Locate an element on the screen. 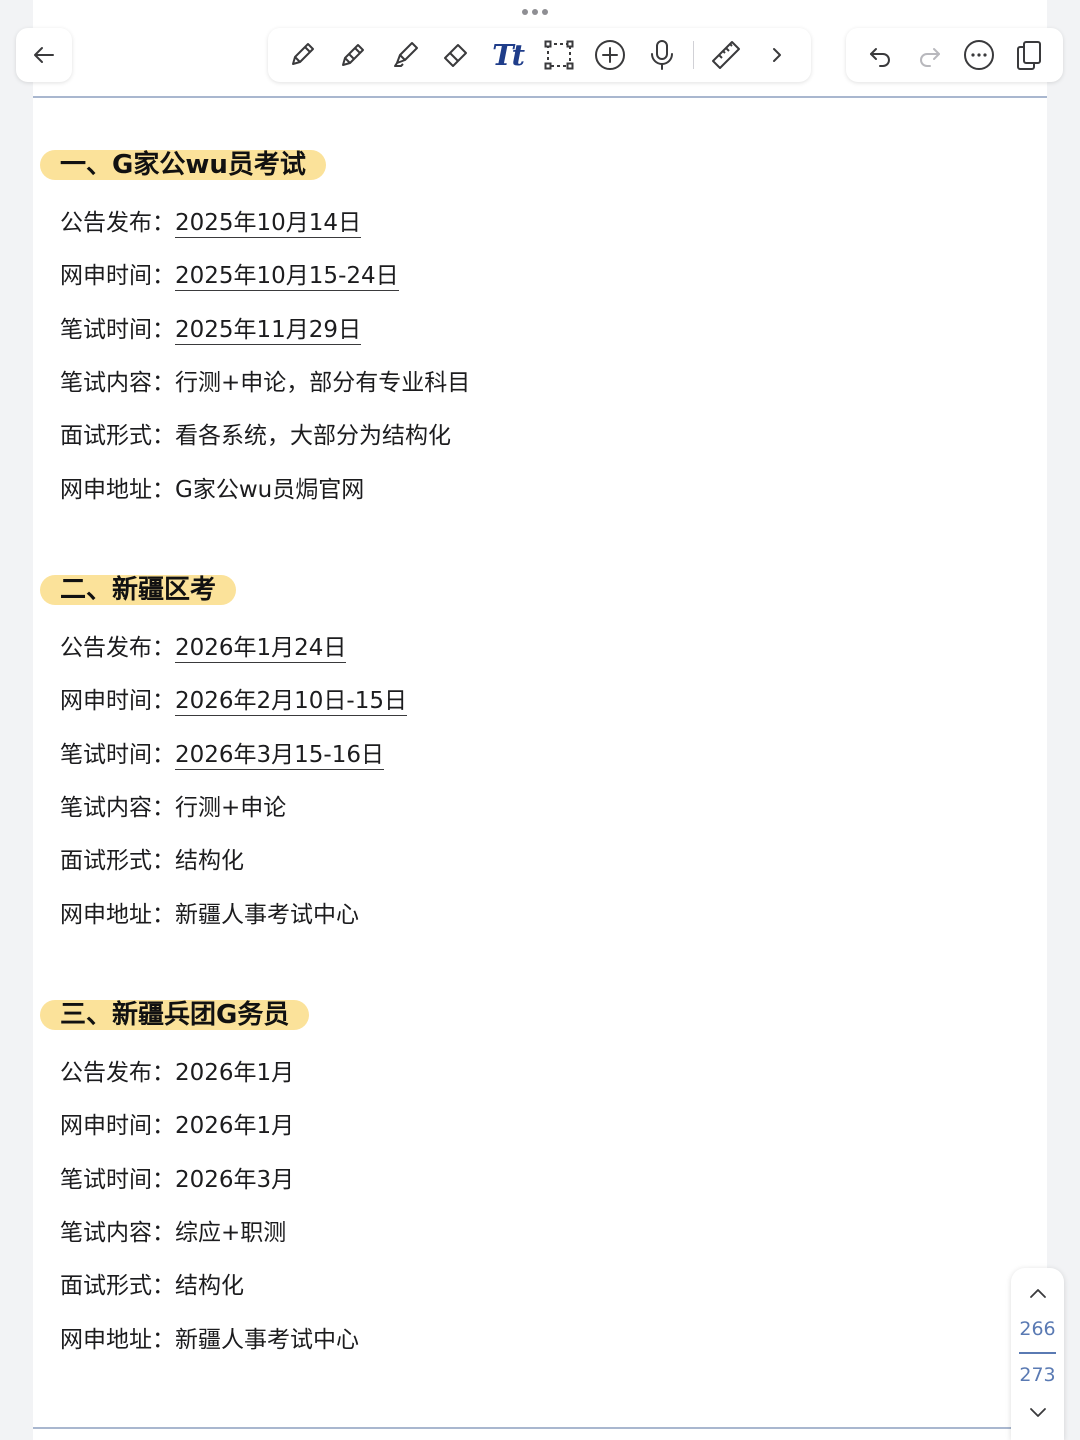 This screenshot has width=1080, height=1440. info-value: 2026年3月 is located at coordinates (235, 1179).